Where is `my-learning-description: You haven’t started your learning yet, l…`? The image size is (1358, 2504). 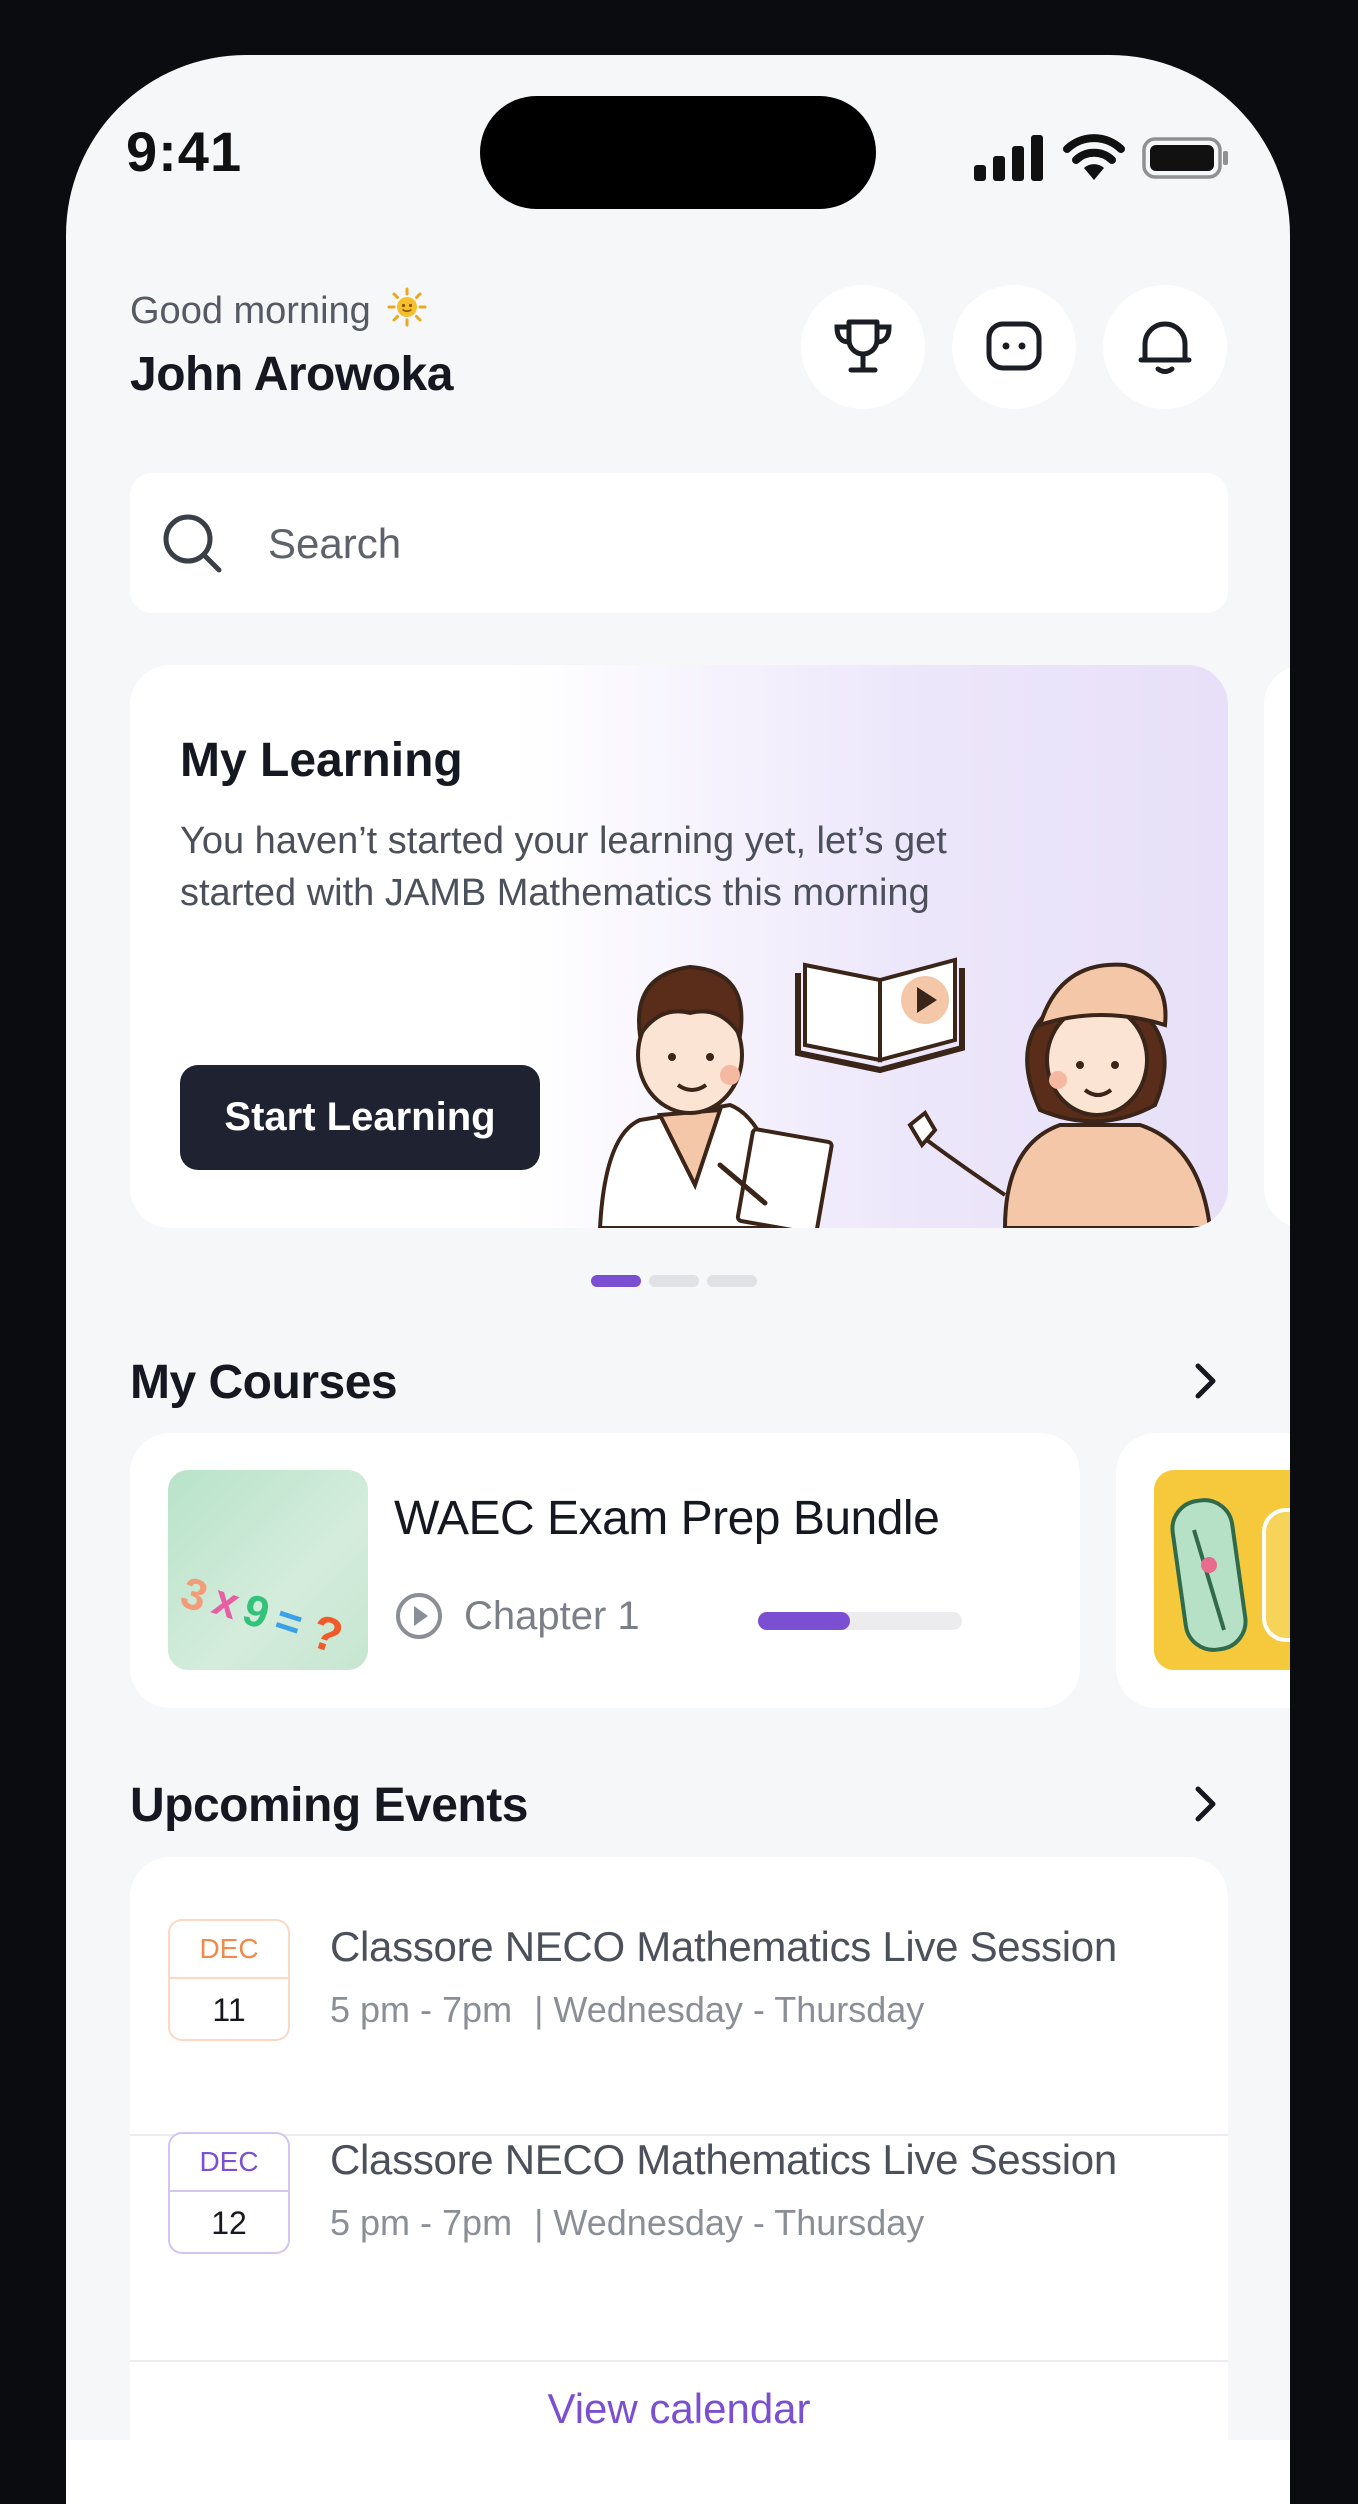
my-learning-description: You haven’t started your learning yet, l… is located at coordinates (563, 867).